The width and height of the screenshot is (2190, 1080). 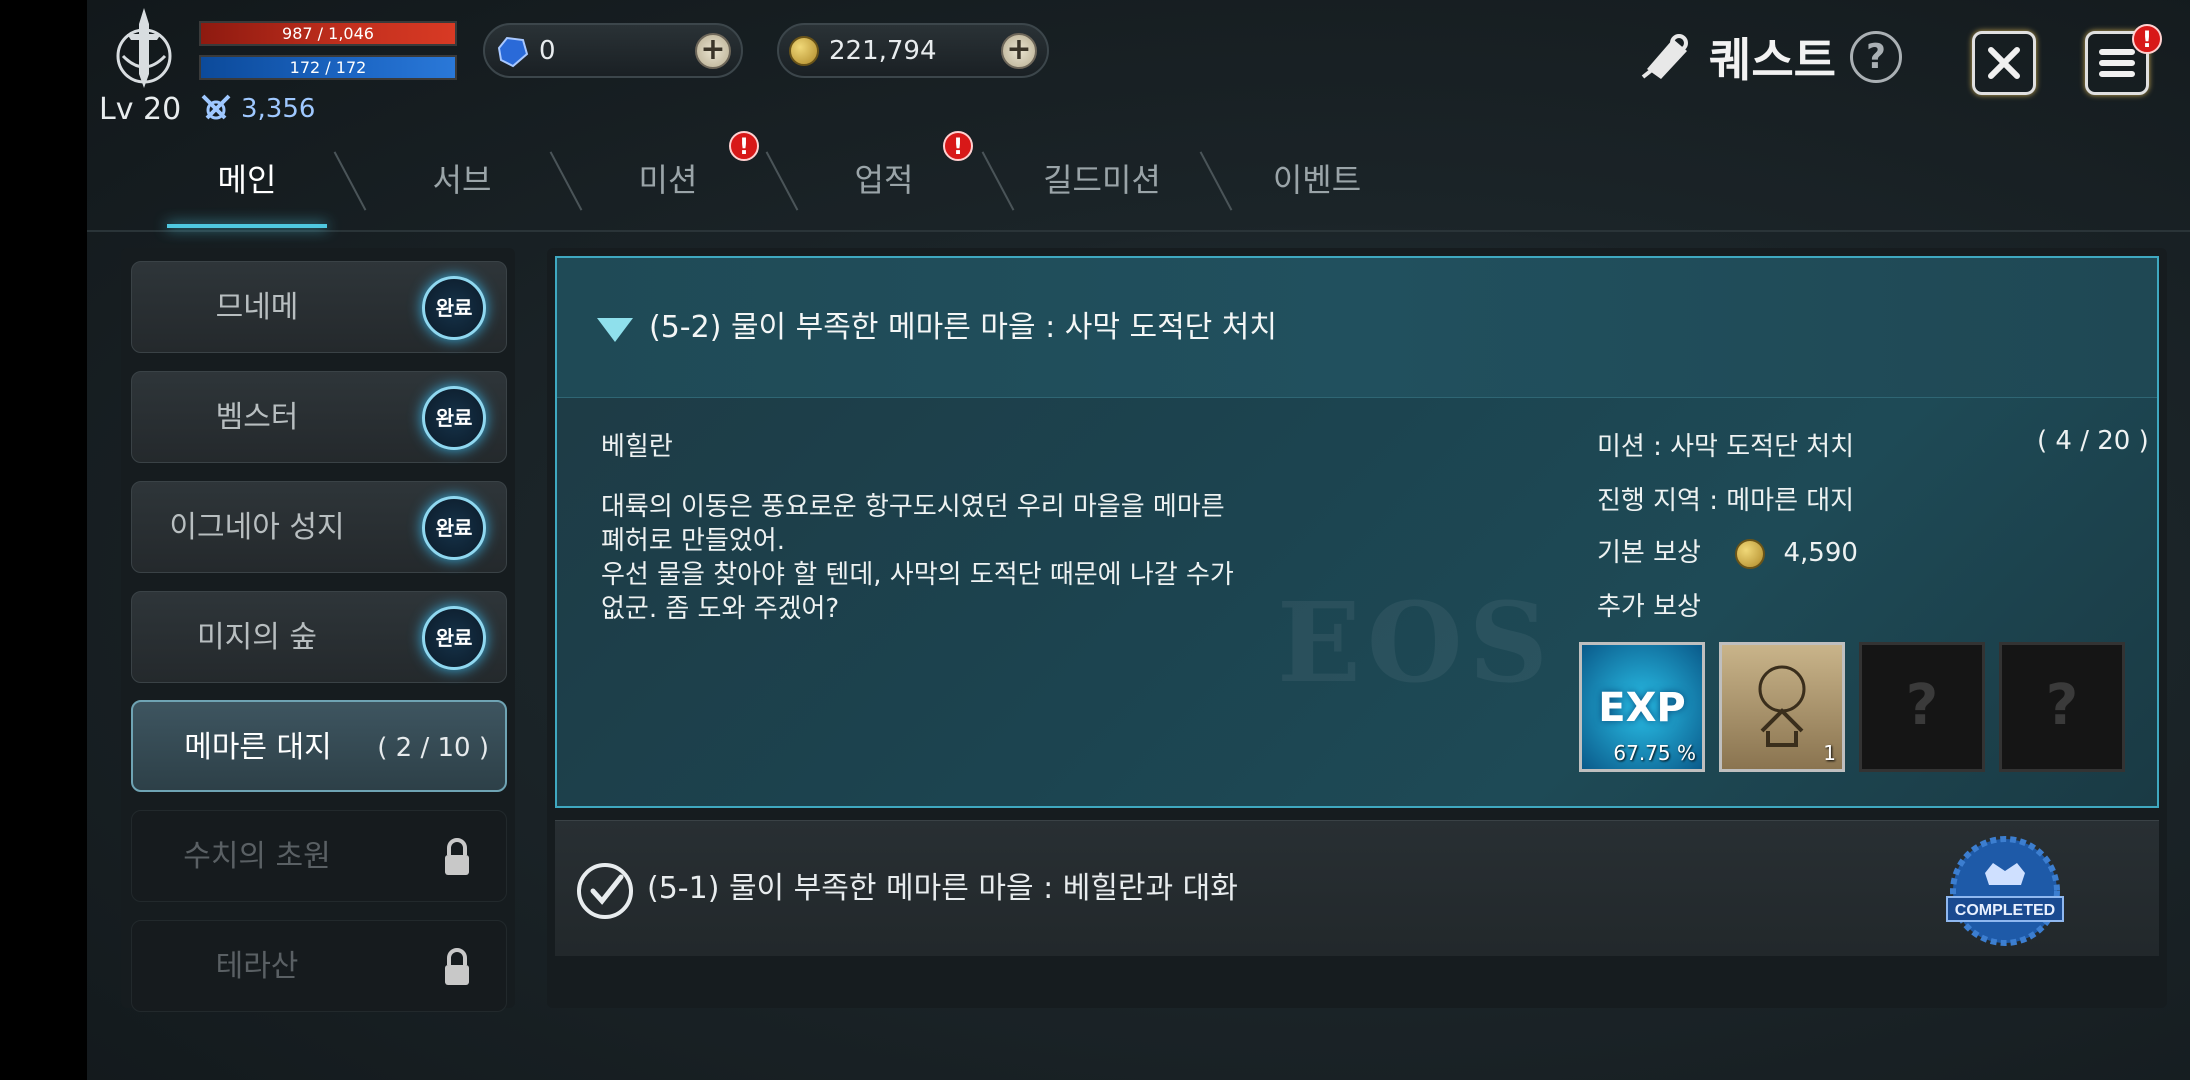 What do you see at coordinates (257, 637) in the screenshot?
I see `region-name: 미지의 숲` at bounding box center [257, 637].